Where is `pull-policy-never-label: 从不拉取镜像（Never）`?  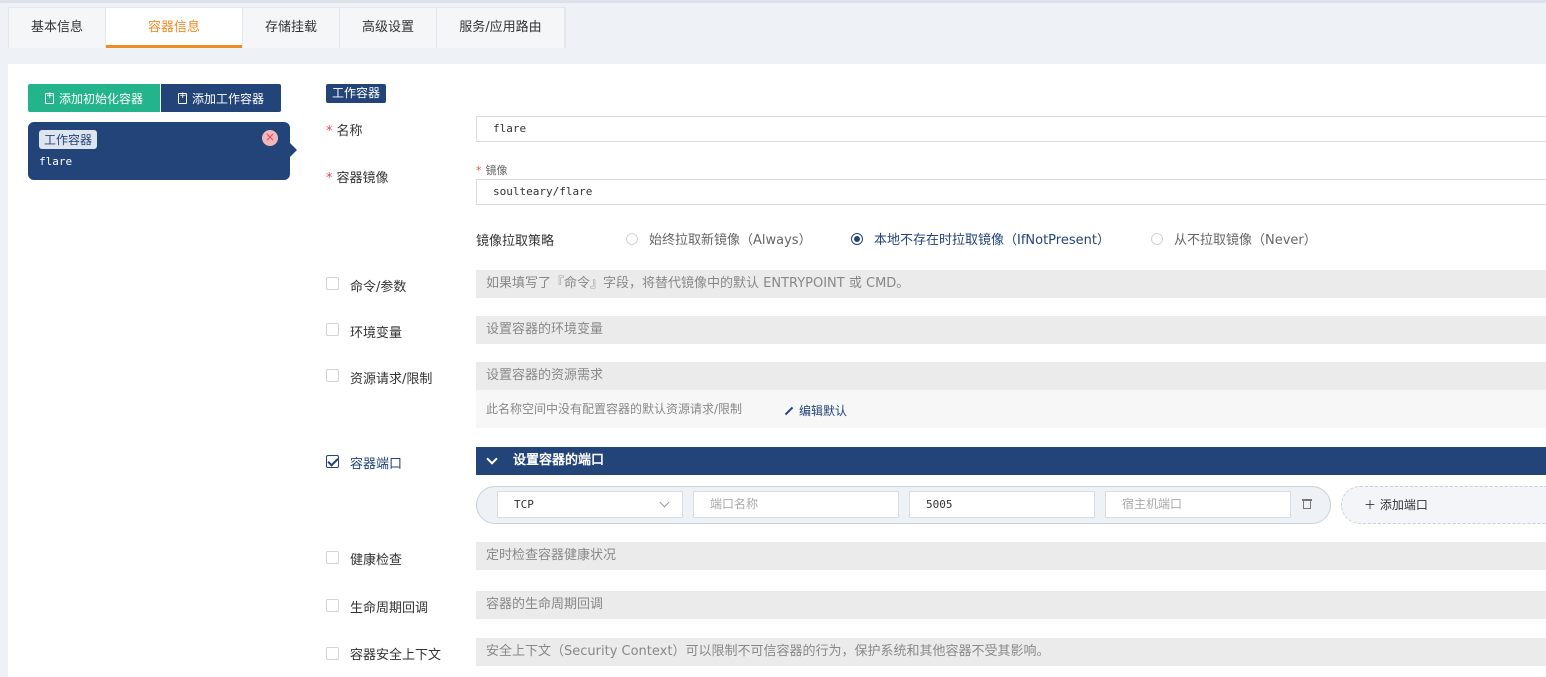
pull-policy-never-label: 从不拉取镜像（Never） is located at coordinates (1245, 240).